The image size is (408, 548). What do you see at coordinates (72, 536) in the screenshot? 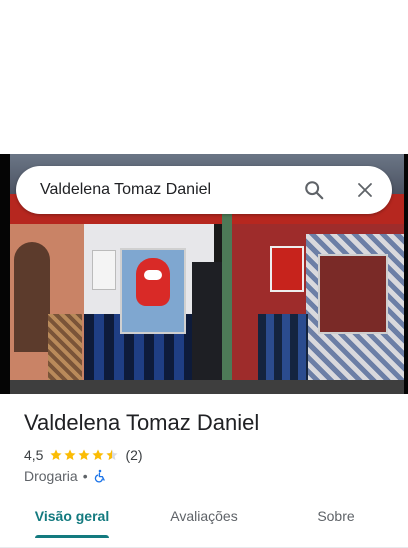
I see `active-tab-indicator` at bounding box center [72, 536].